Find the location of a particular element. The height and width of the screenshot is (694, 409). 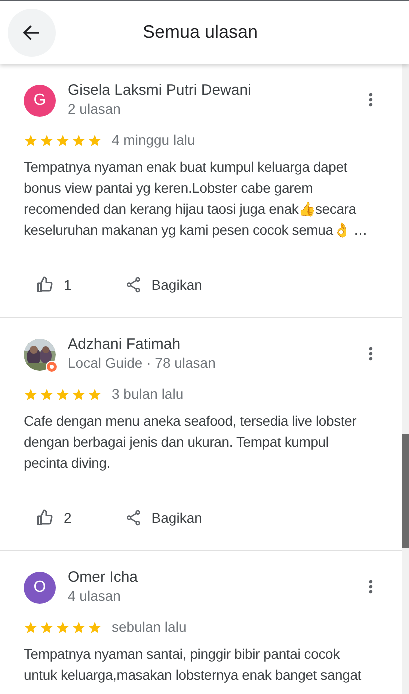

review-count: Local Guide · 78 ulasan is located at coordinates (142, 363).